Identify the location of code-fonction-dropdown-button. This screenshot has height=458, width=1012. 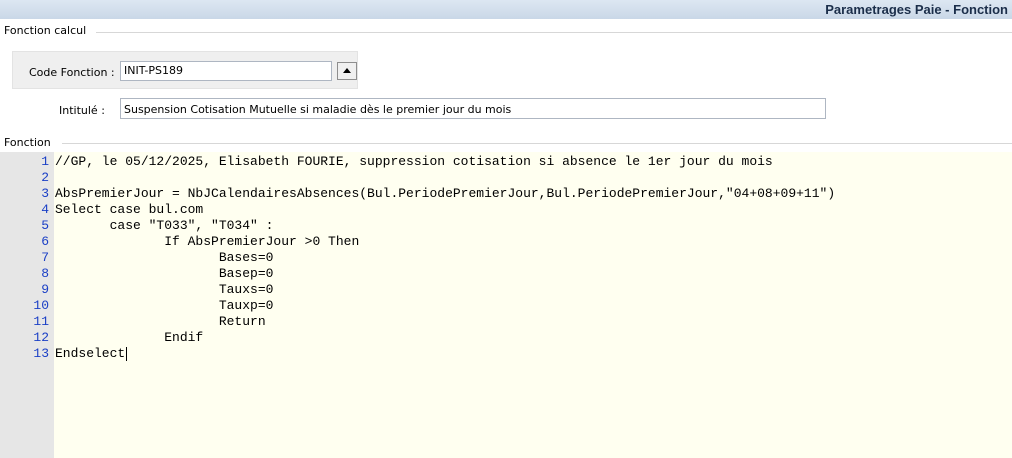
(347, 71).